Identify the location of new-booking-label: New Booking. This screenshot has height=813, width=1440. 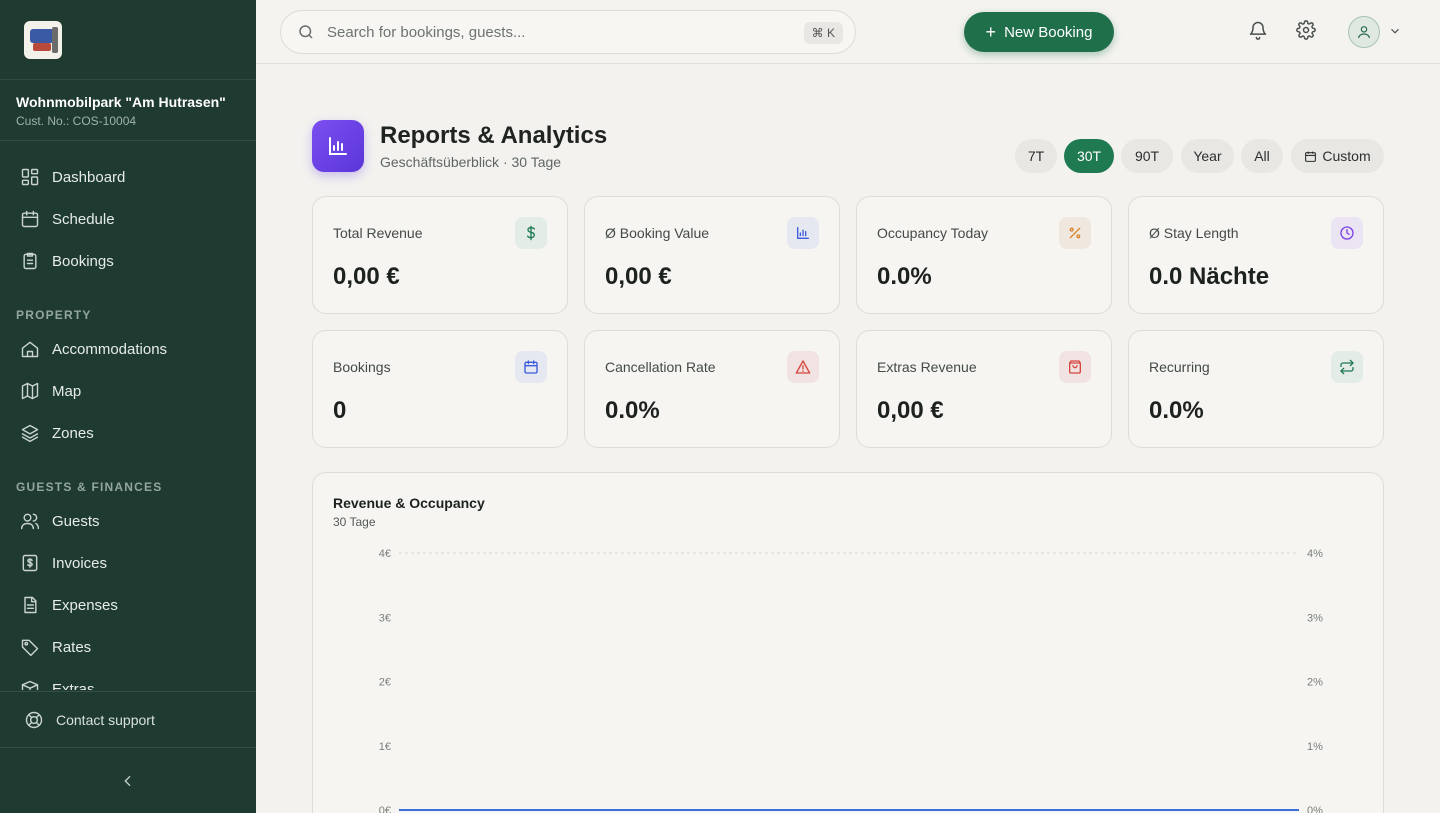
(1048, 32).